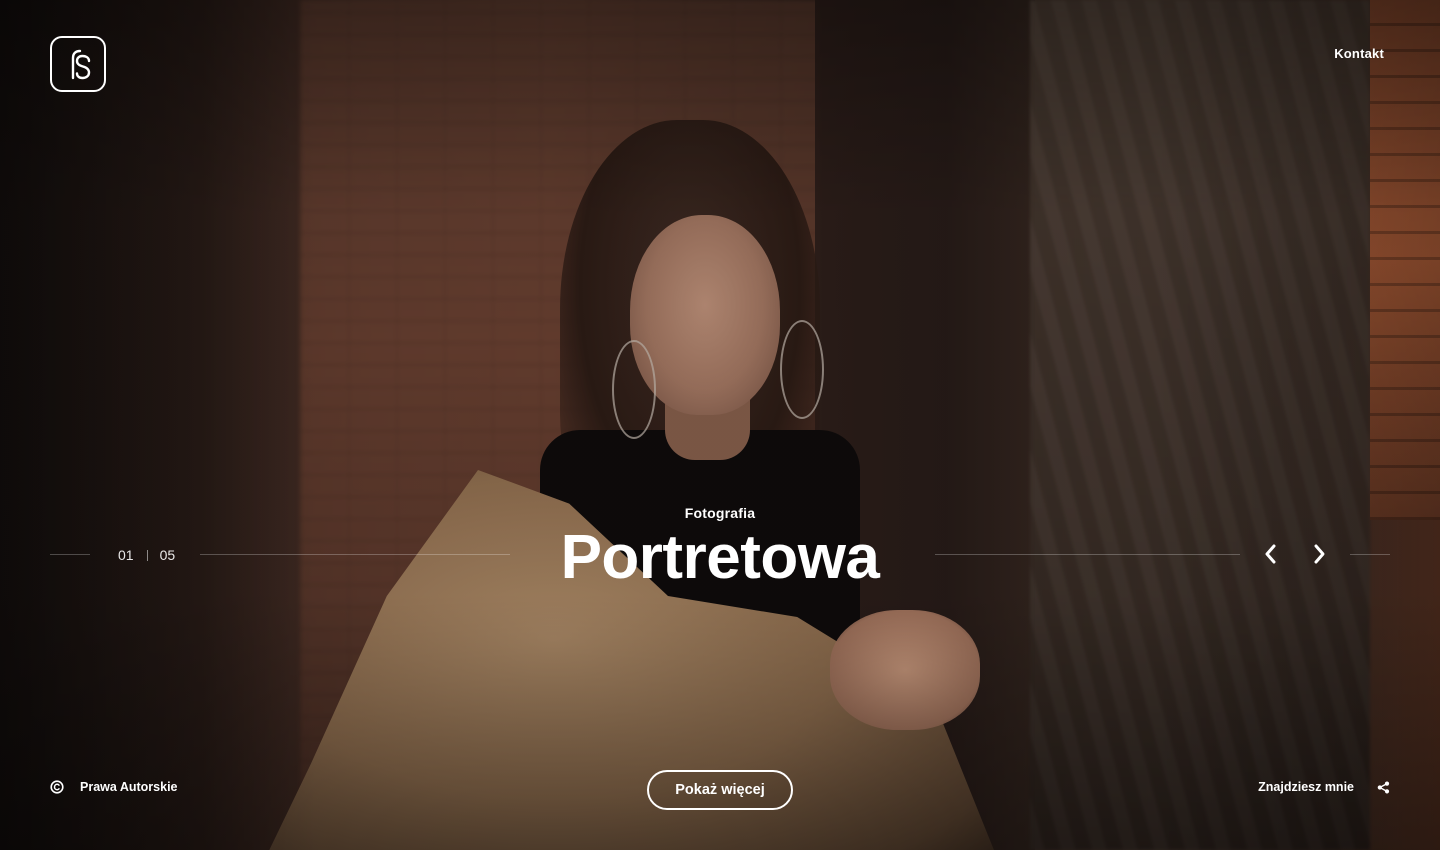 This screenshot has height=850, width=1440. I want to click on slide-current: 01, so click(126, 555).